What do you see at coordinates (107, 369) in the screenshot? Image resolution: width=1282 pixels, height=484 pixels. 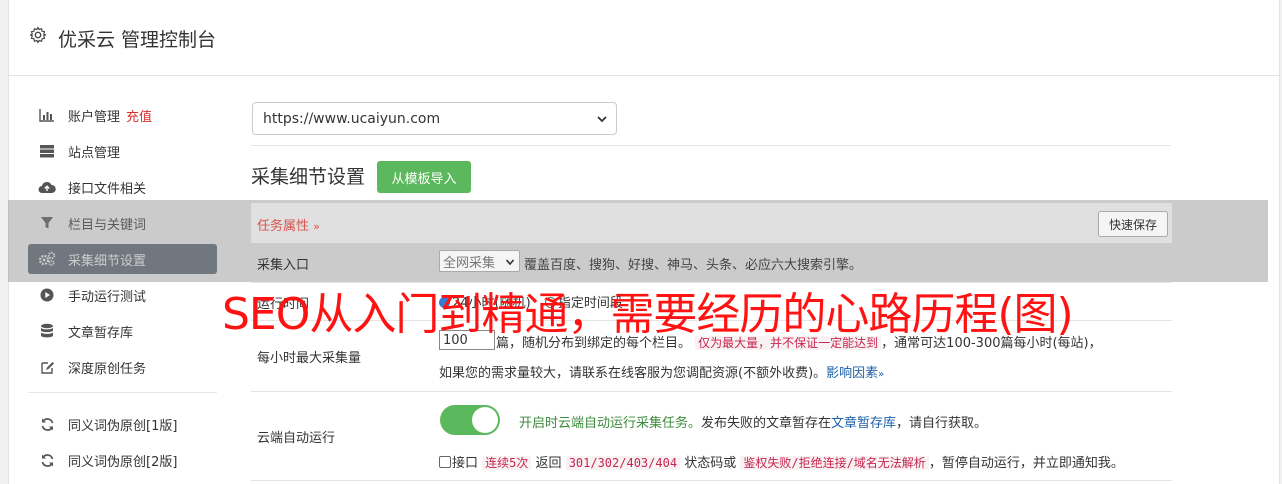 I see `sidebar-item-label: 深度原创任务` at bounding box center [107, 369].